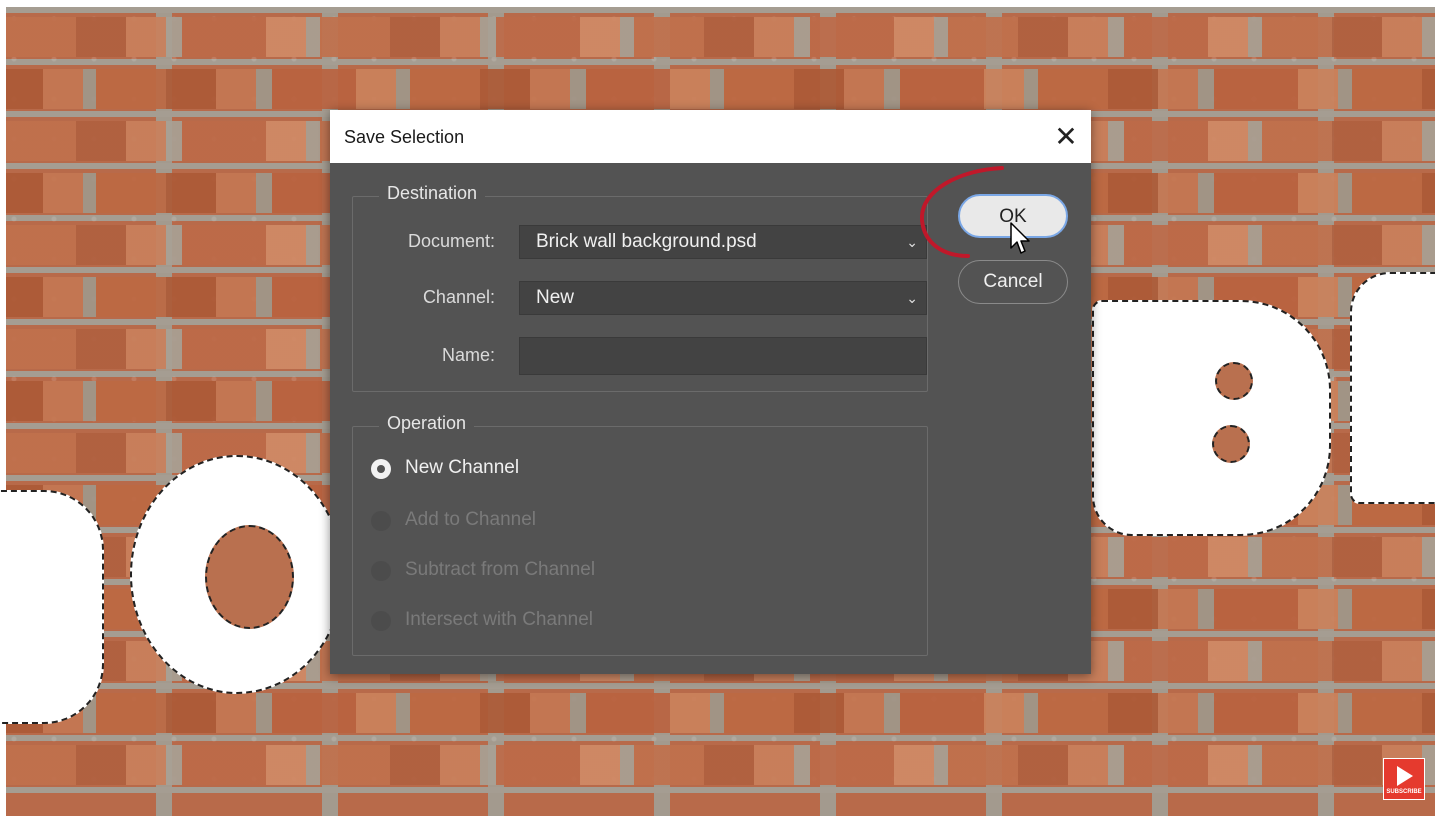 This screenshot has width=1435, height=816. What do you see at coordinates (427, 423) in the screenshot?
I see `operation-legend: Operation` at bounding box center [427, 423].